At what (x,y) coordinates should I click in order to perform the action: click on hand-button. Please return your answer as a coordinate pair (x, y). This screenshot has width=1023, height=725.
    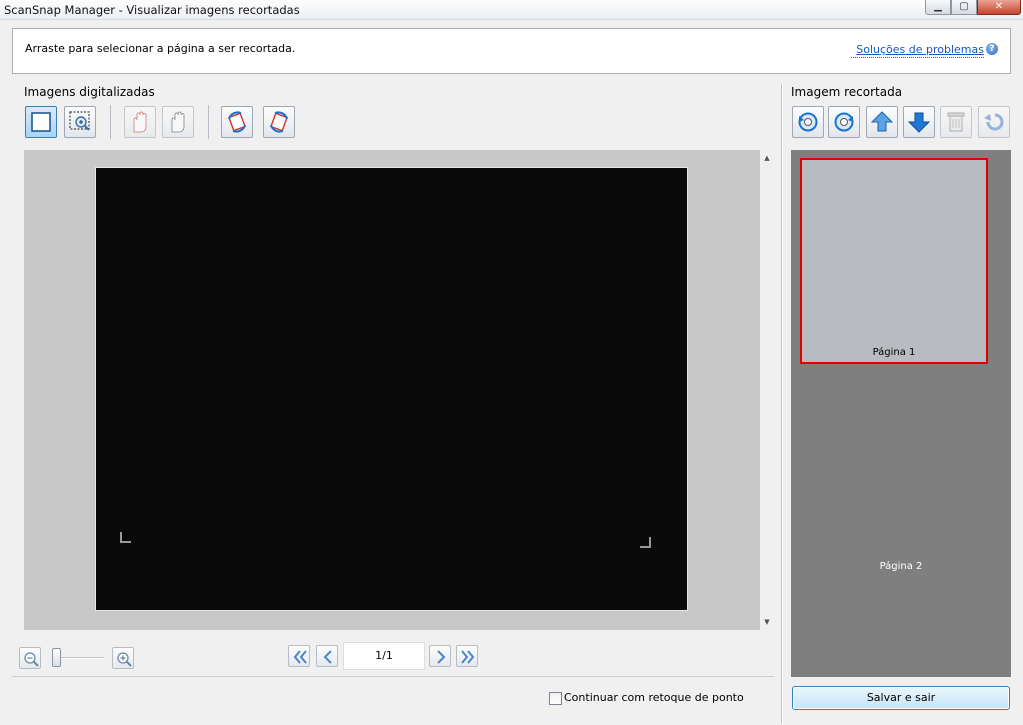
    Looking at the image, I should click on (178, 122).